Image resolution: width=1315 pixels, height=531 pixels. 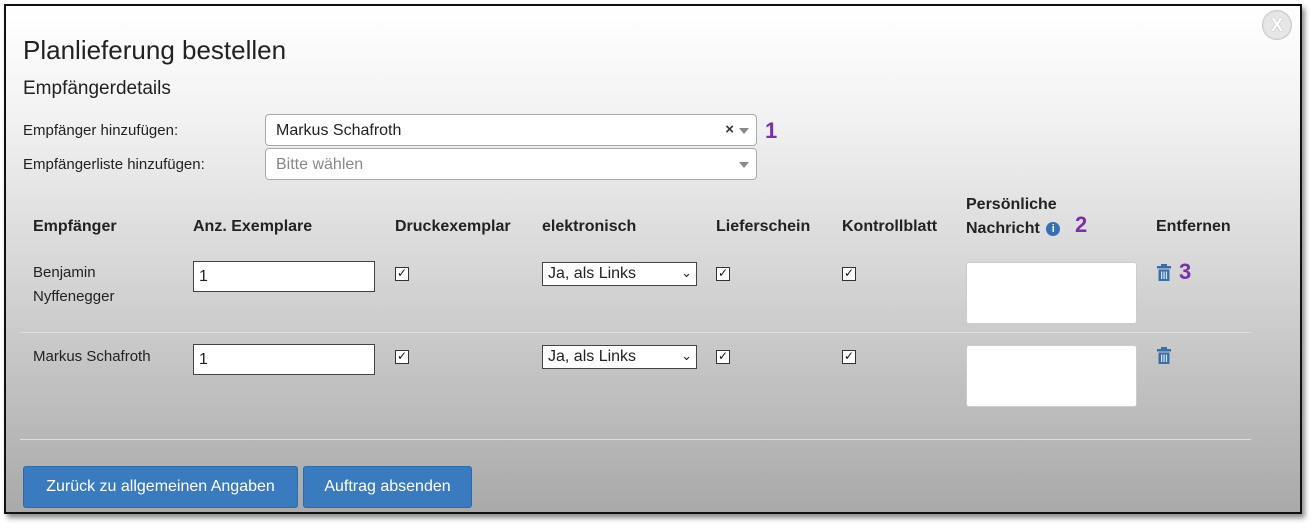 What do you see at coordinates (1081, 224) in the screenshot?
I see `annotation-marker-2: 2` at bounding box center [1081, 224].